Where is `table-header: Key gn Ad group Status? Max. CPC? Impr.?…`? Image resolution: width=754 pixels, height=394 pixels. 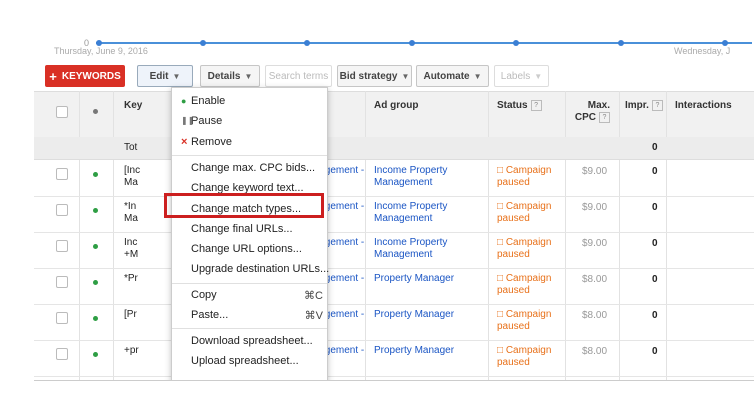
table-header: Key gn Ad group Status? Max. CPC? Impr.?… is located at coordinates (394, 114).